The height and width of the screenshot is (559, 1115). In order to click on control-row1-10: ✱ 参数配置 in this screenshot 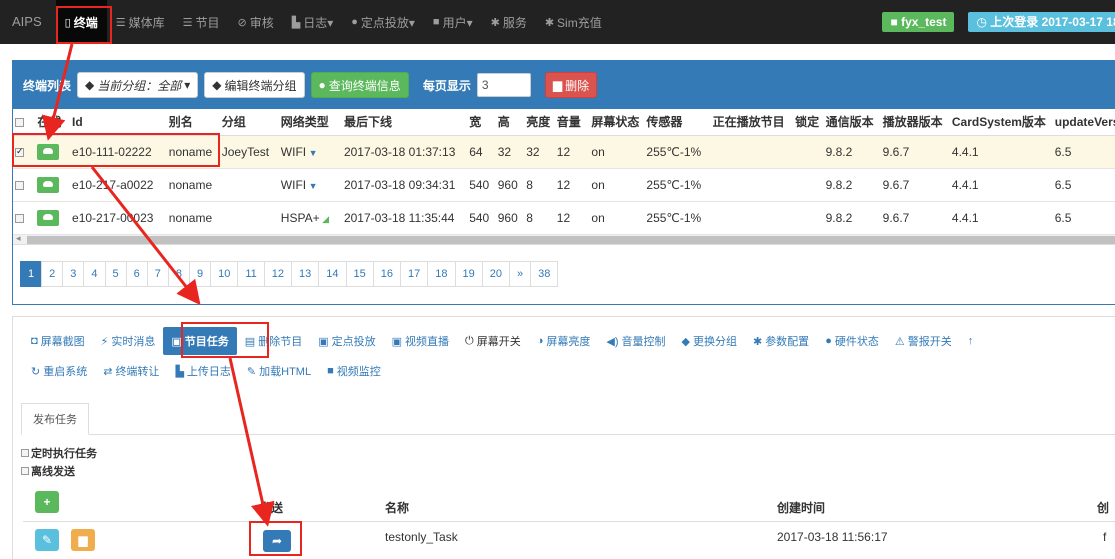, I will do `click(781, 341)`.